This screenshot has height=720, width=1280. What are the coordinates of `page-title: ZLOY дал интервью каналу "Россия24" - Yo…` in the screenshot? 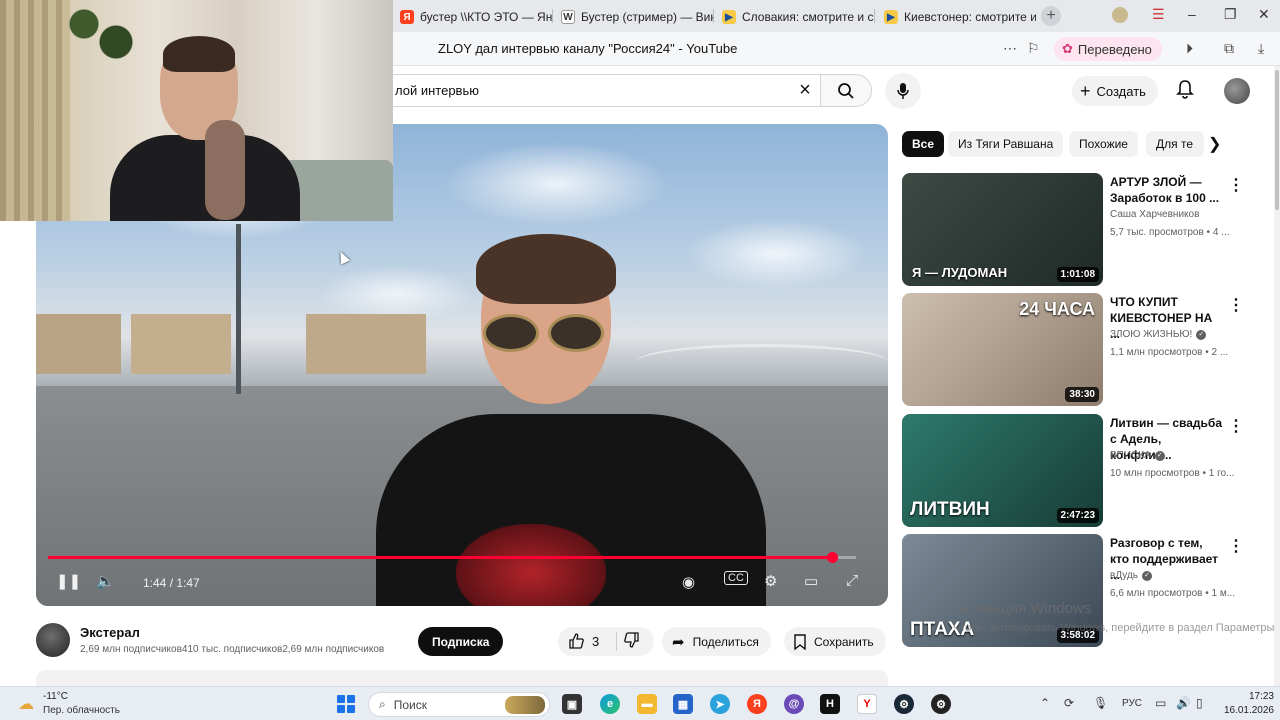 It's located at (587, 48).